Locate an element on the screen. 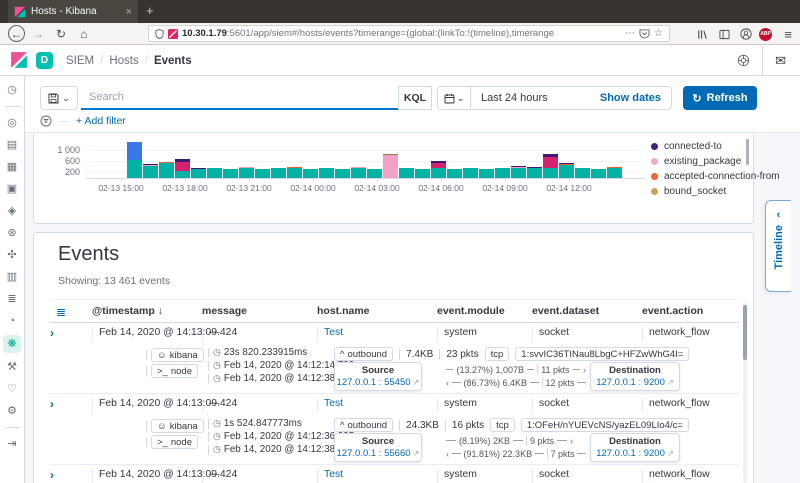  direction-badge: ^ outbound is located at coordinates (364, 425).